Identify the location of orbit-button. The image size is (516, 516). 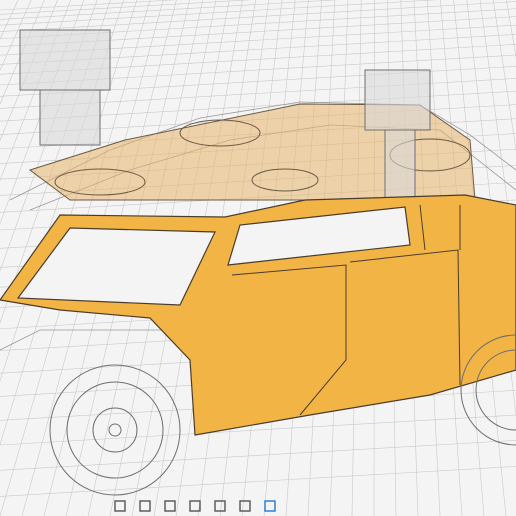
(120, 506).